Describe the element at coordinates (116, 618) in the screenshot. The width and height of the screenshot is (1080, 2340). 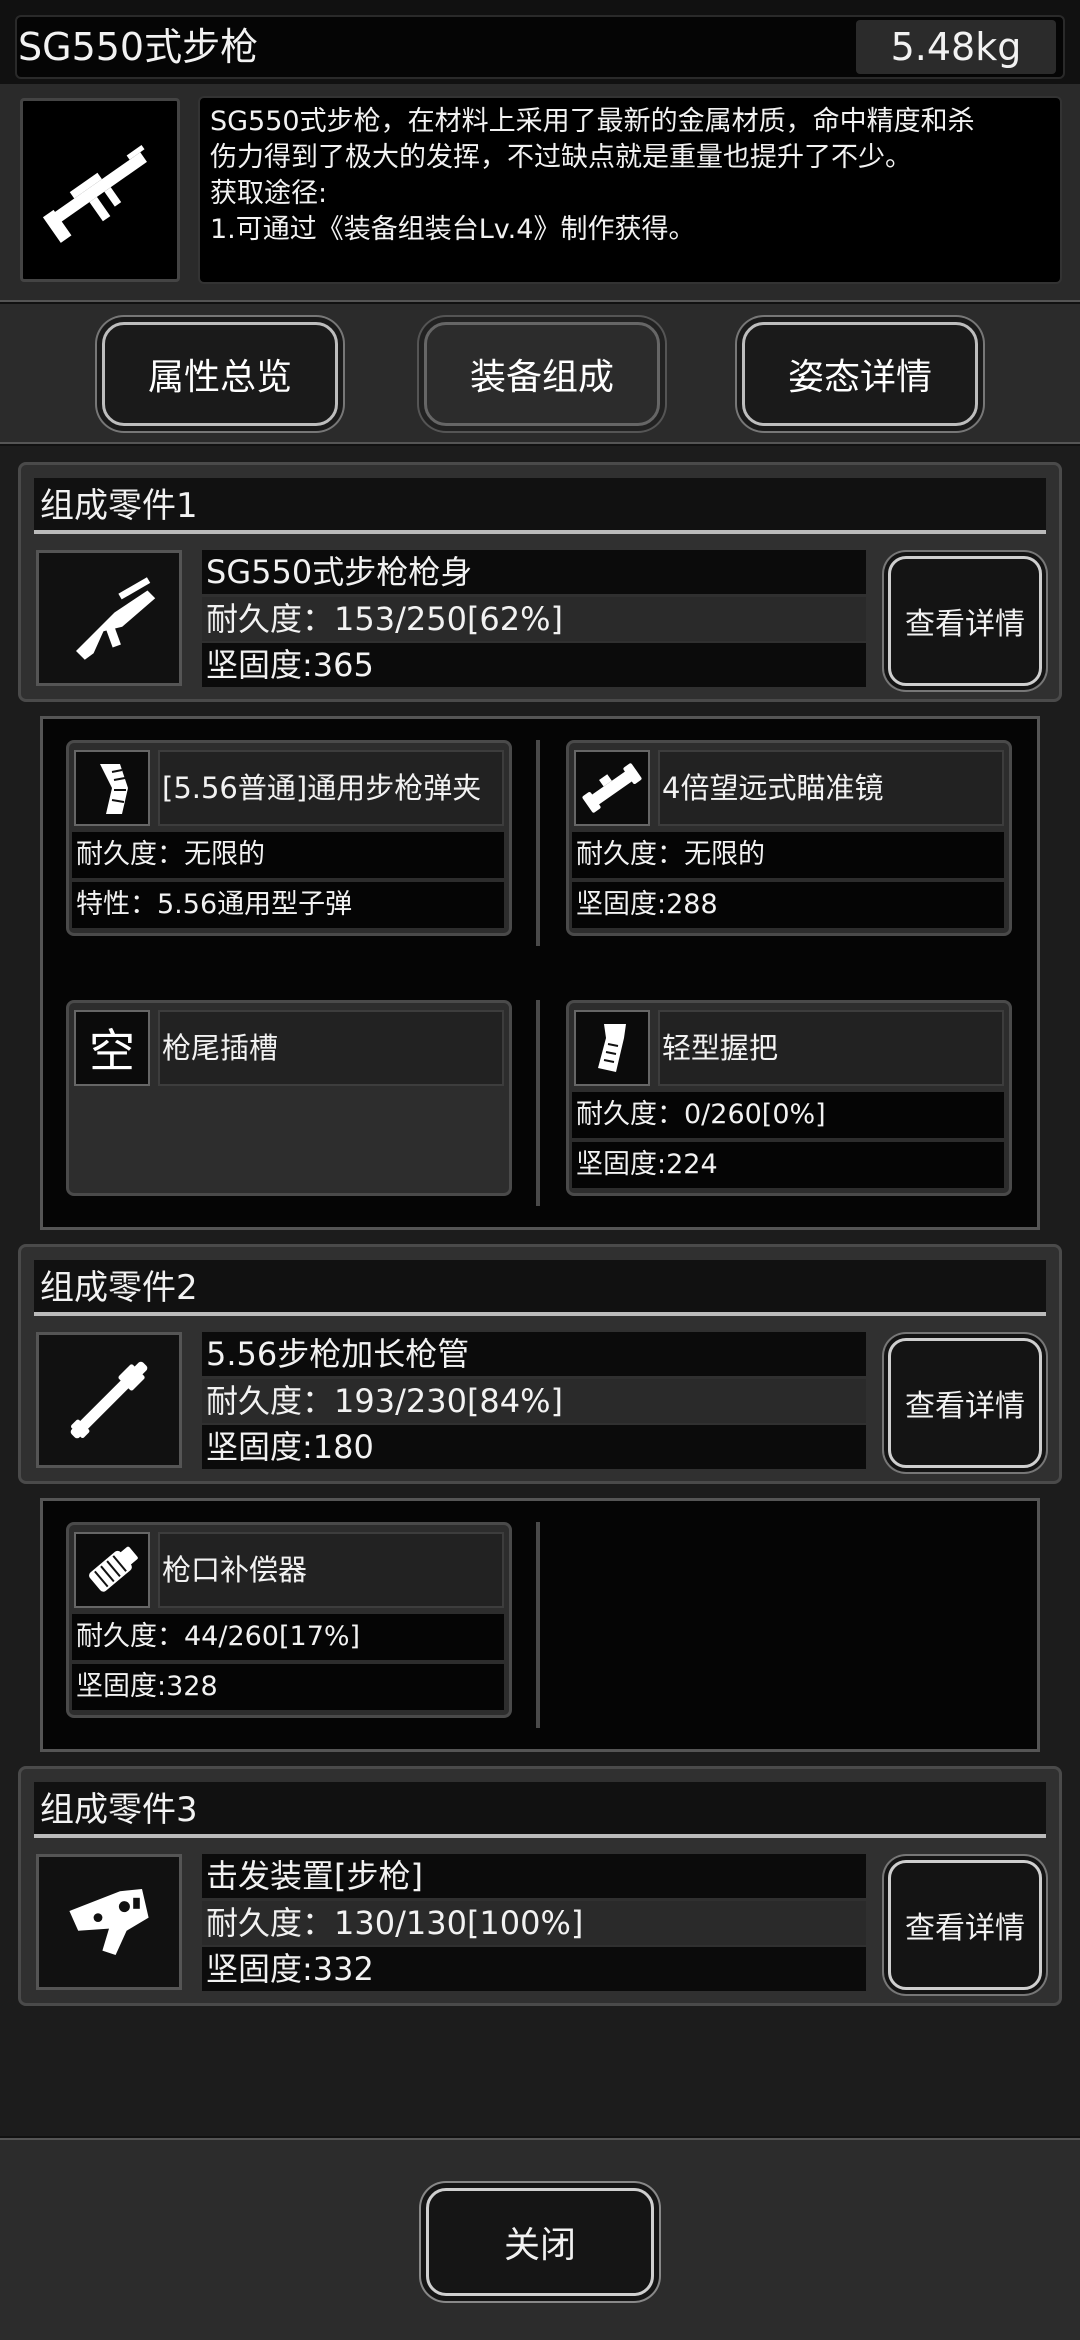
I see `rifle-body-icon` at that location.